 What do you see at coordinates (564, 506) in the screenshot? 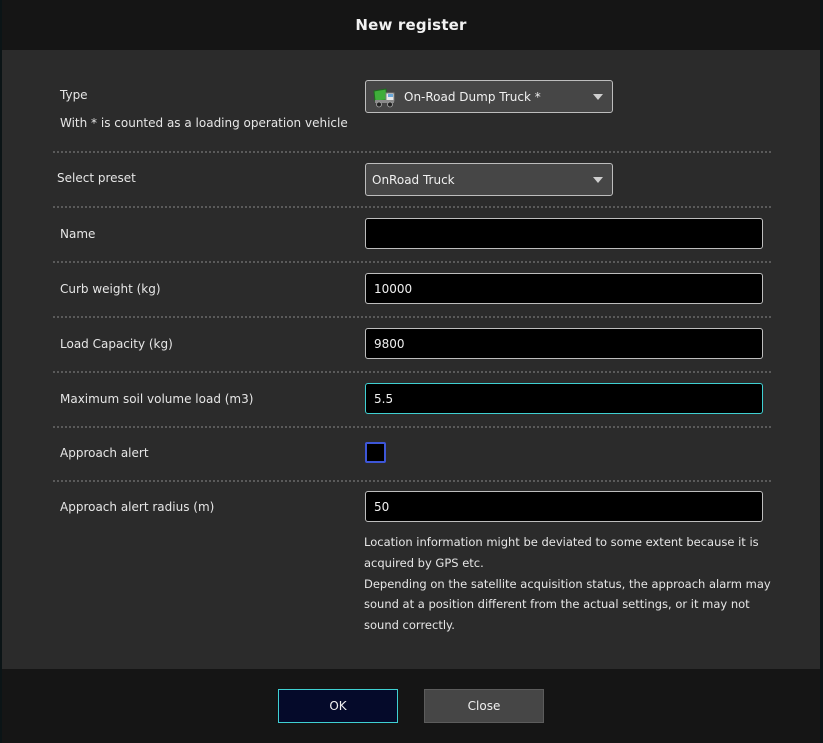
I see `approach-radius-input` at bounding box center [564, 506].